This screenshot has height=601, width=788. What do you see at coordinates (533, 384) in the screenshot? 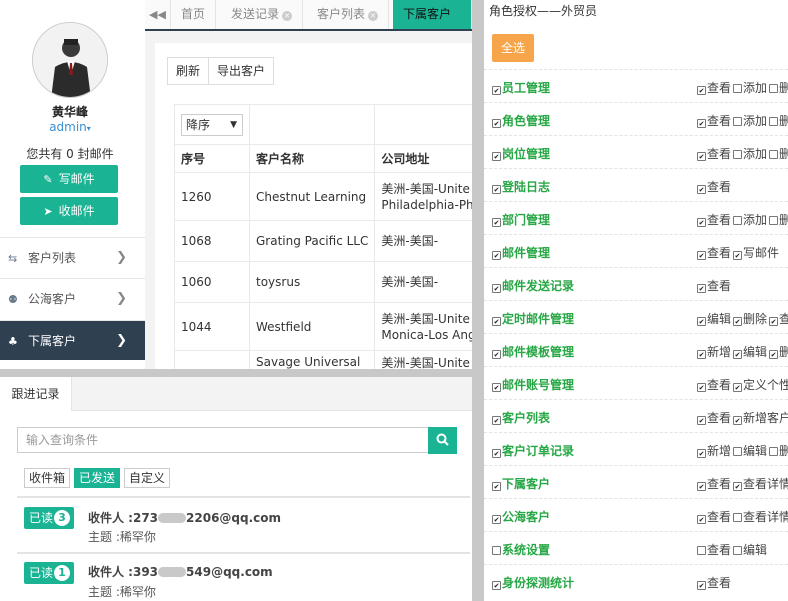
I see `module-checkbox: 邮件账号管理` at bounding box center [533, 384].